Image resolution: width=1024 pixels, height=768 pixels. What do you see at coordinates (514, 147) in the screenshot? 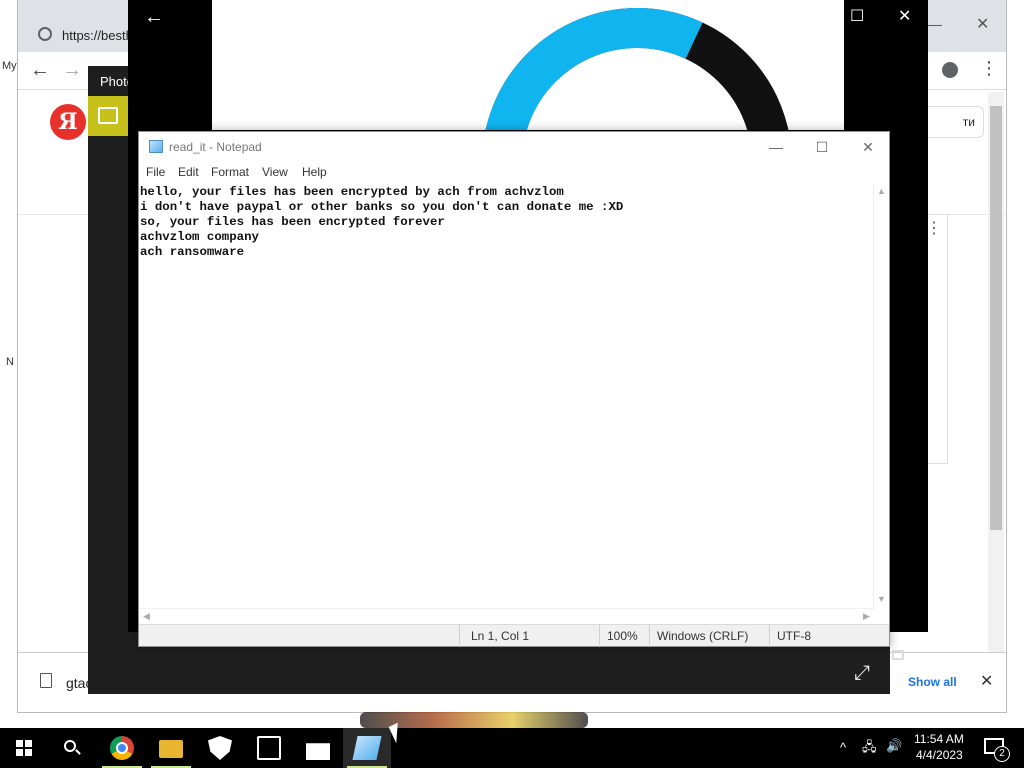
I see `notepad-titlebar: read_it - Notepad — ☐ ✕` at bounding box center [514, 147].